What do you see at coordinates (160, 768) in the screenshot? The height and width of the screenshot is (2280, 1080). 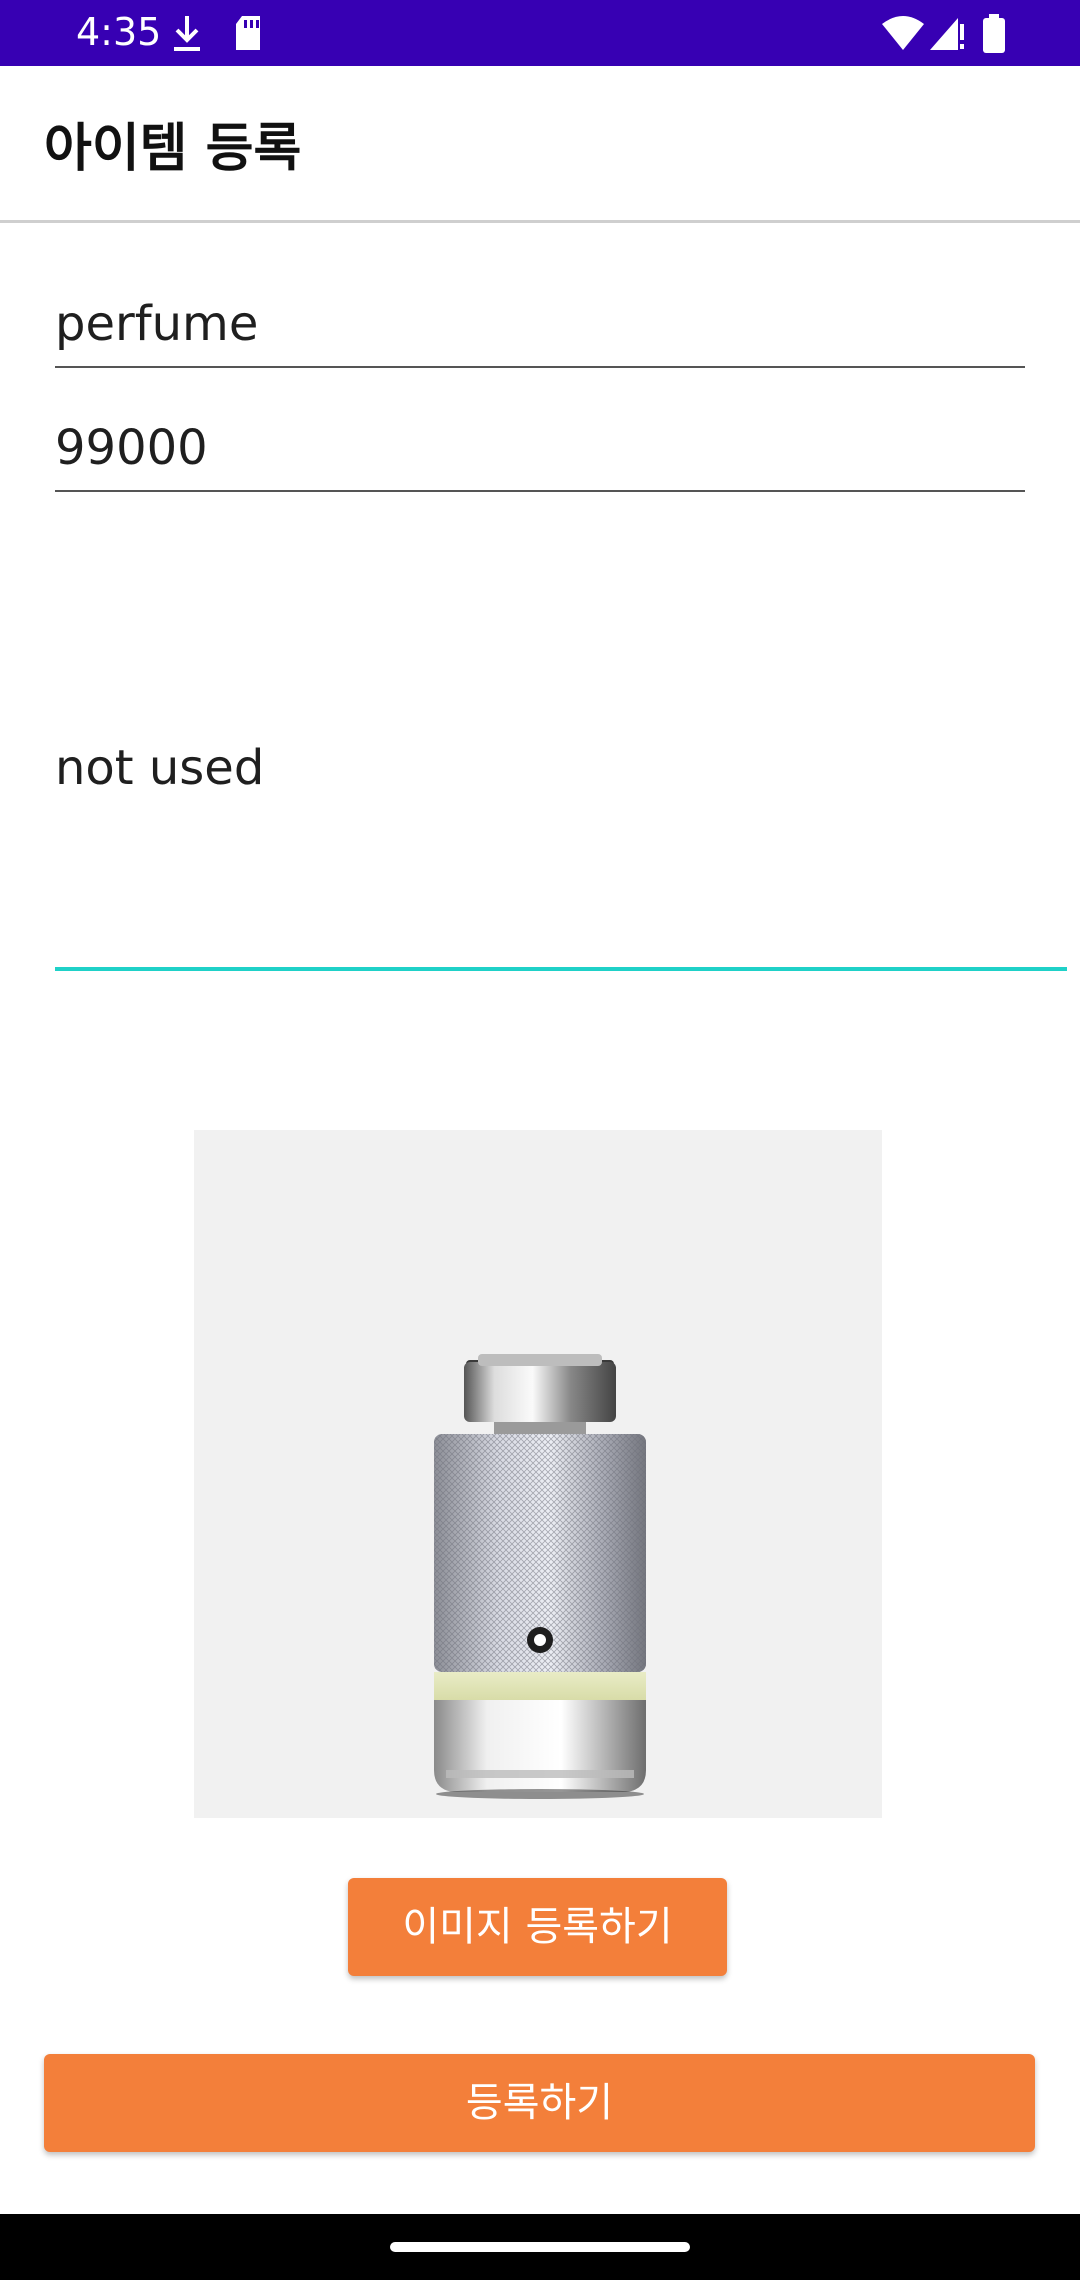 I see `item-description-value: not used` at bounding box center [160, 768].